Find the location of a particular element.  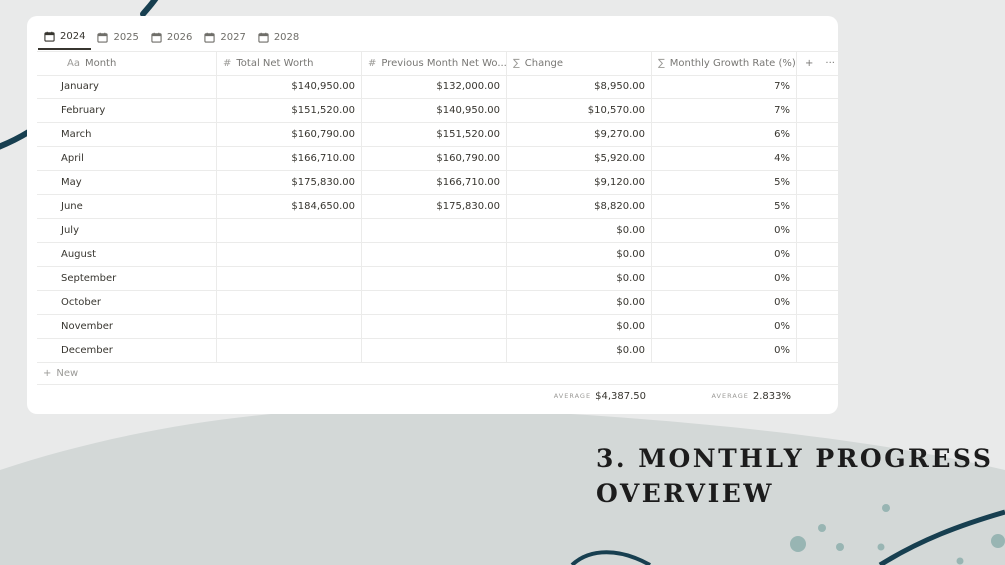

table-row: October $0.00 0% is located at coordinates (437, 303).